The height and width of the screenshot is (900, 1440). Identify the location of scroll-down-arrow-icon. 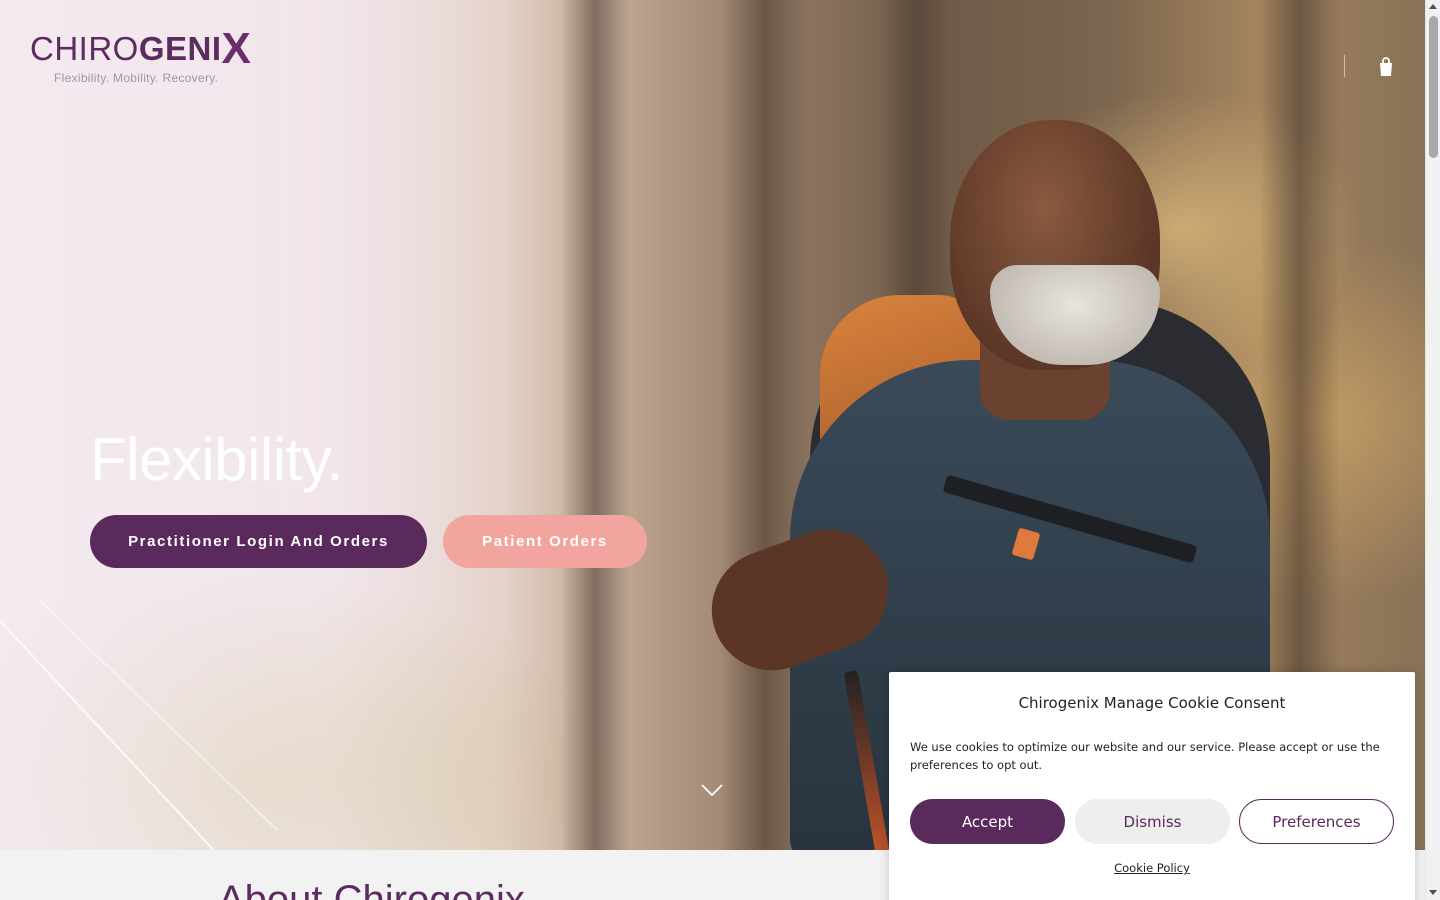
(1433, 892).